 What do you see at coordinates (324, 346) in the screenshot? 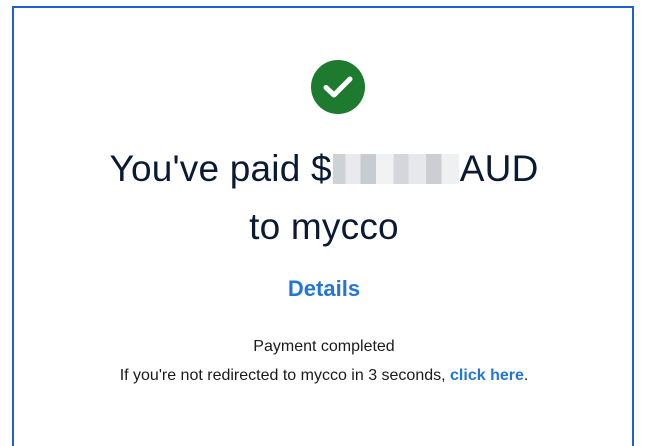
I see `status-text: Payment completed` at bounding box center [324, 346].